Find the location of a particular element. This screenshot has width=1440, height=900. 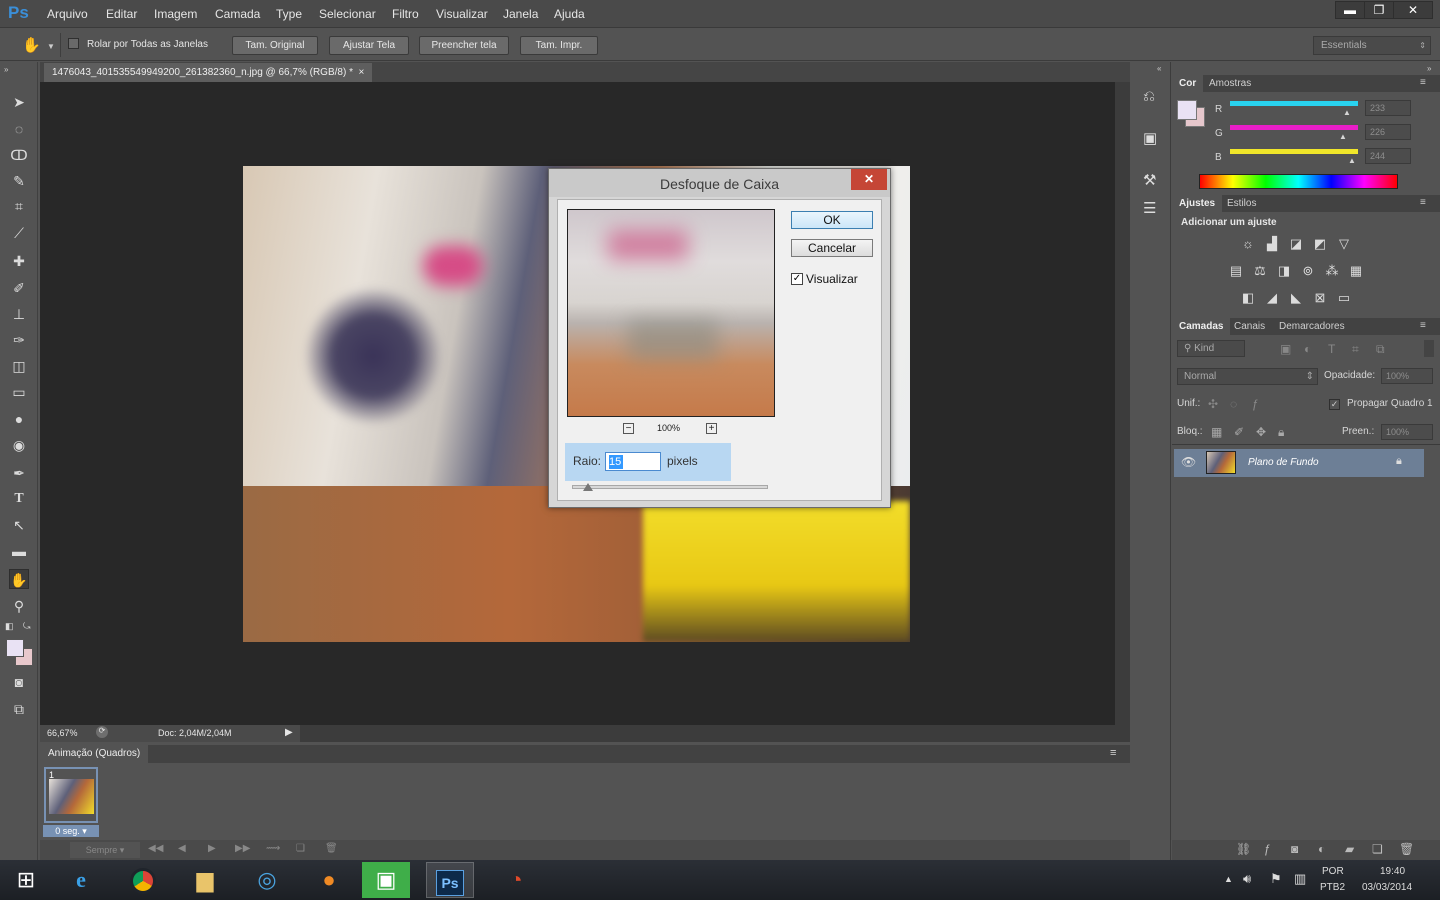

fit-screen-button: Ajustar Tela is located at coordinates (369, 45).